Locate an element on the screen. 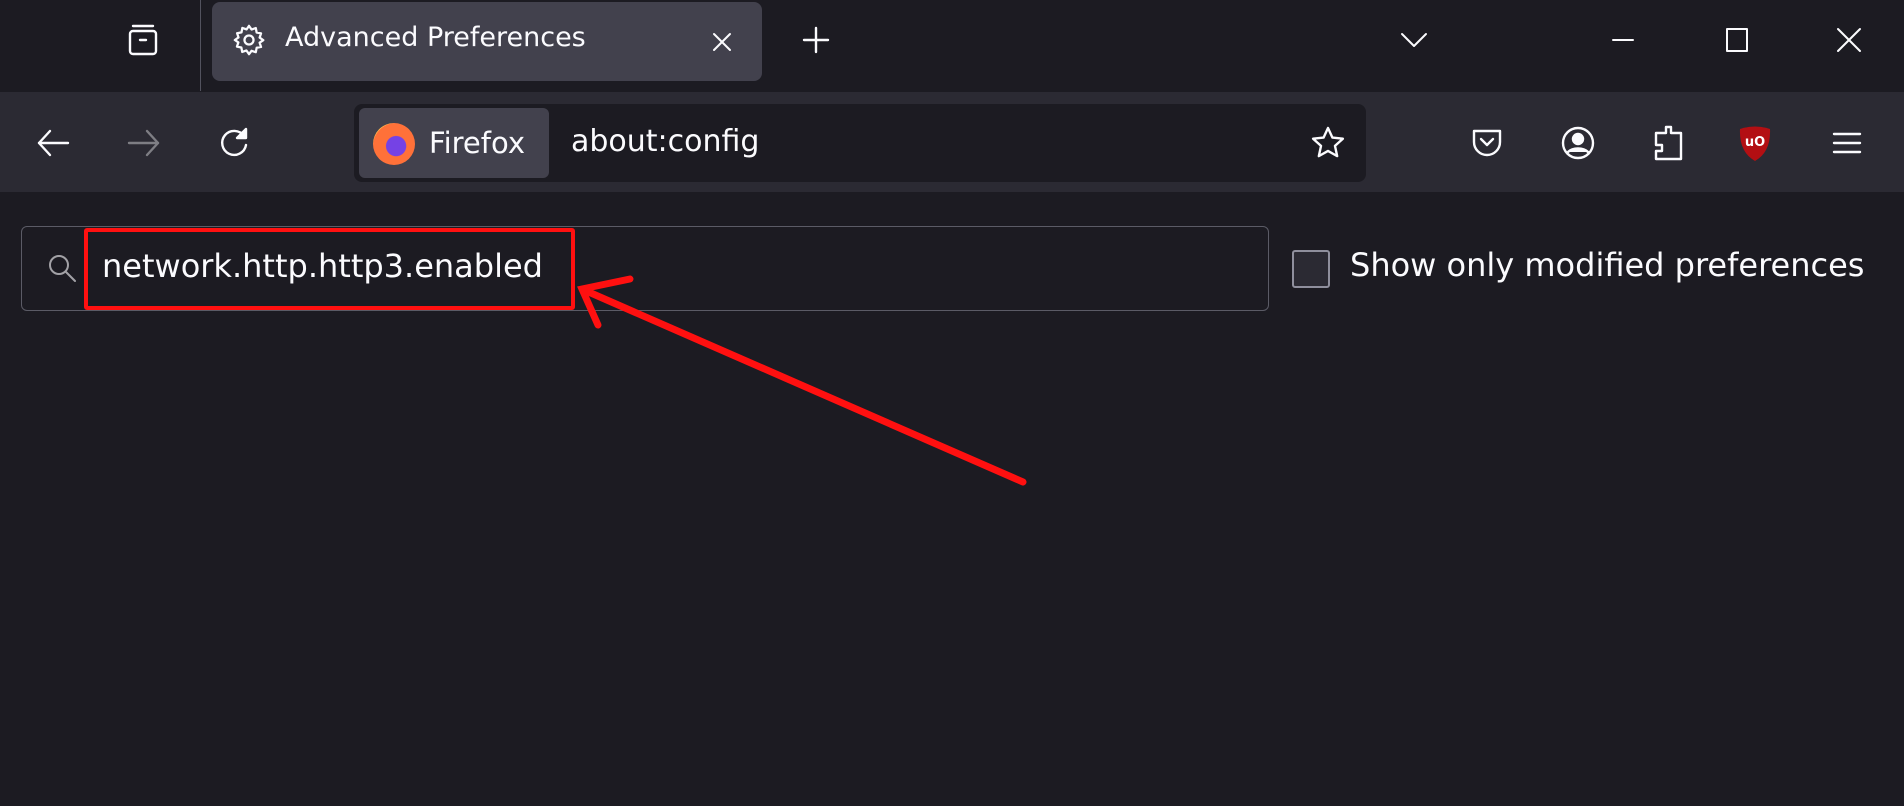 Image resolution: width=1904 pixels, height=806 pixels. annotation-arrow is located at coordinates (802, 380).